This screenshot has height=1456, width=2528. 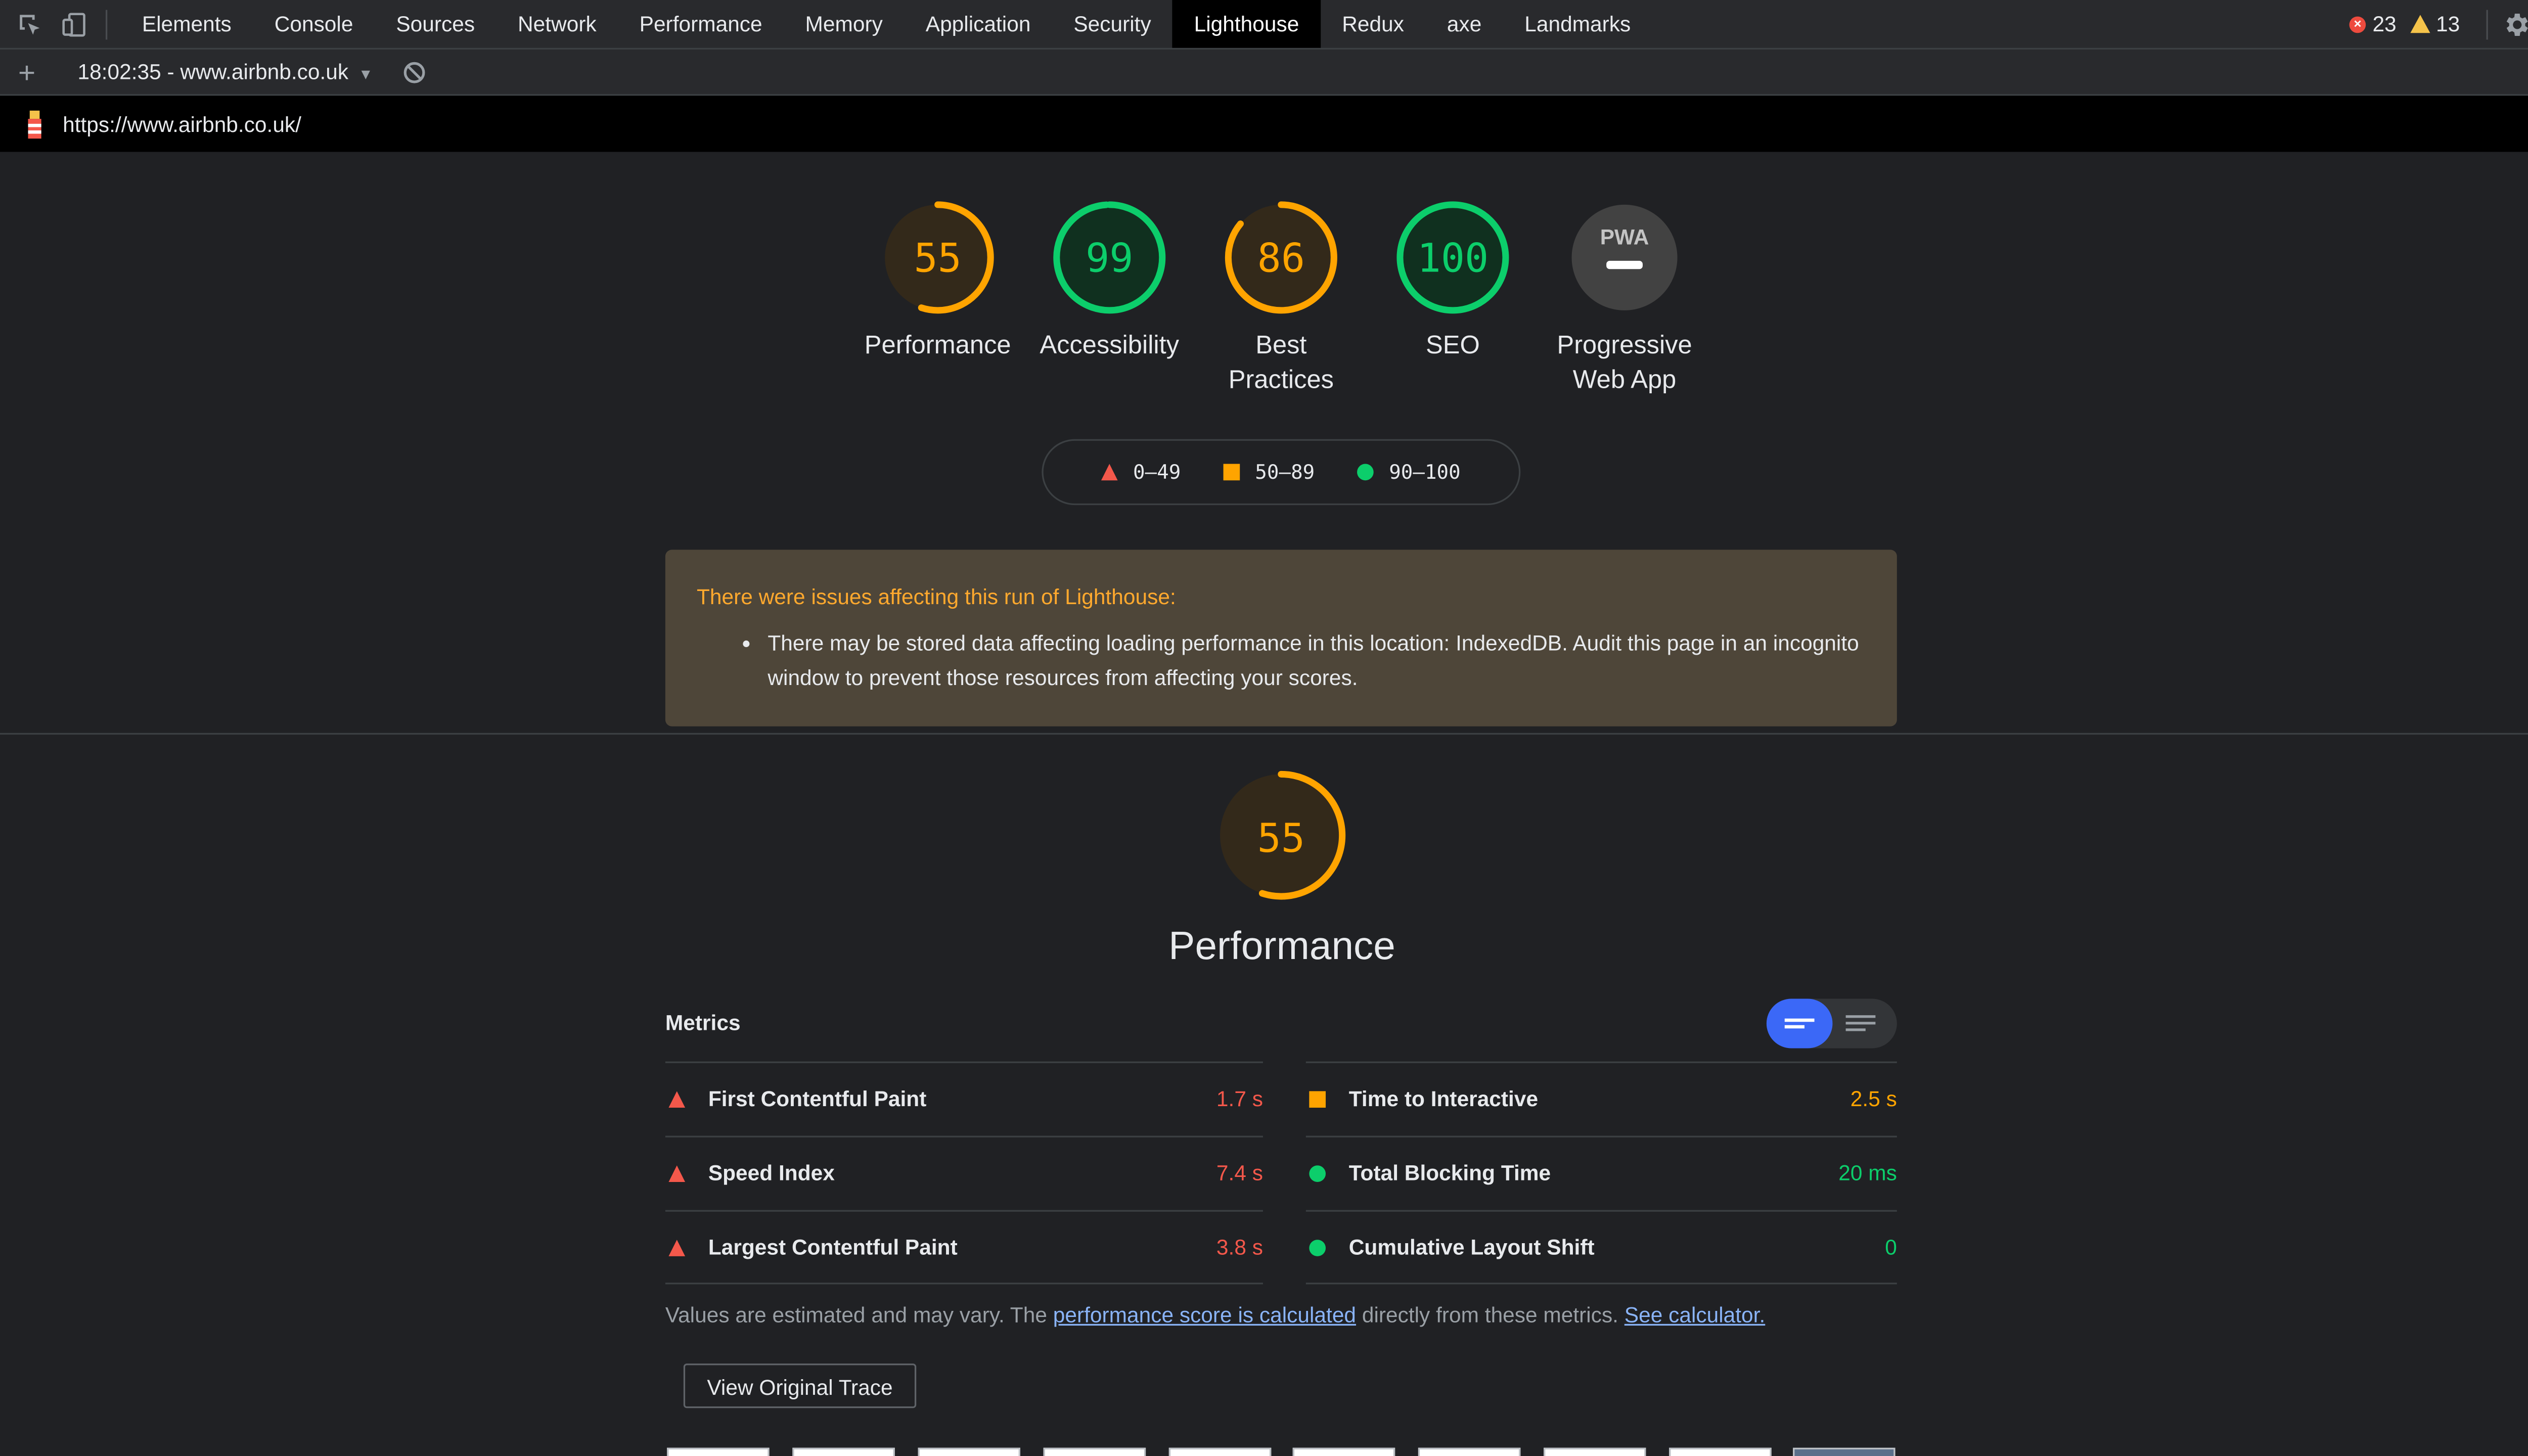 I want to click on metric-name: Speed Index, so click(x=772, y=1173).